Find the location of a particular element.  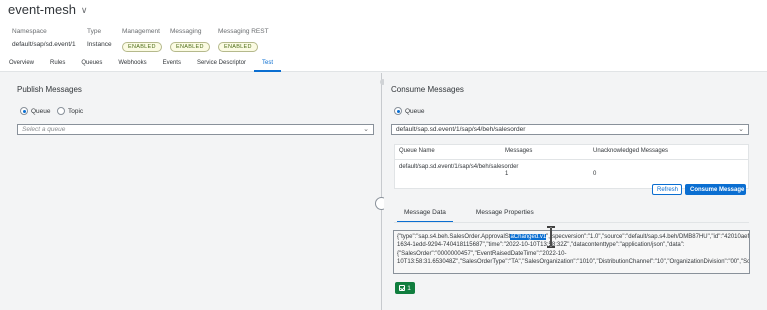

publish-radio-queue: Queue is located at coordinates (35, 111).